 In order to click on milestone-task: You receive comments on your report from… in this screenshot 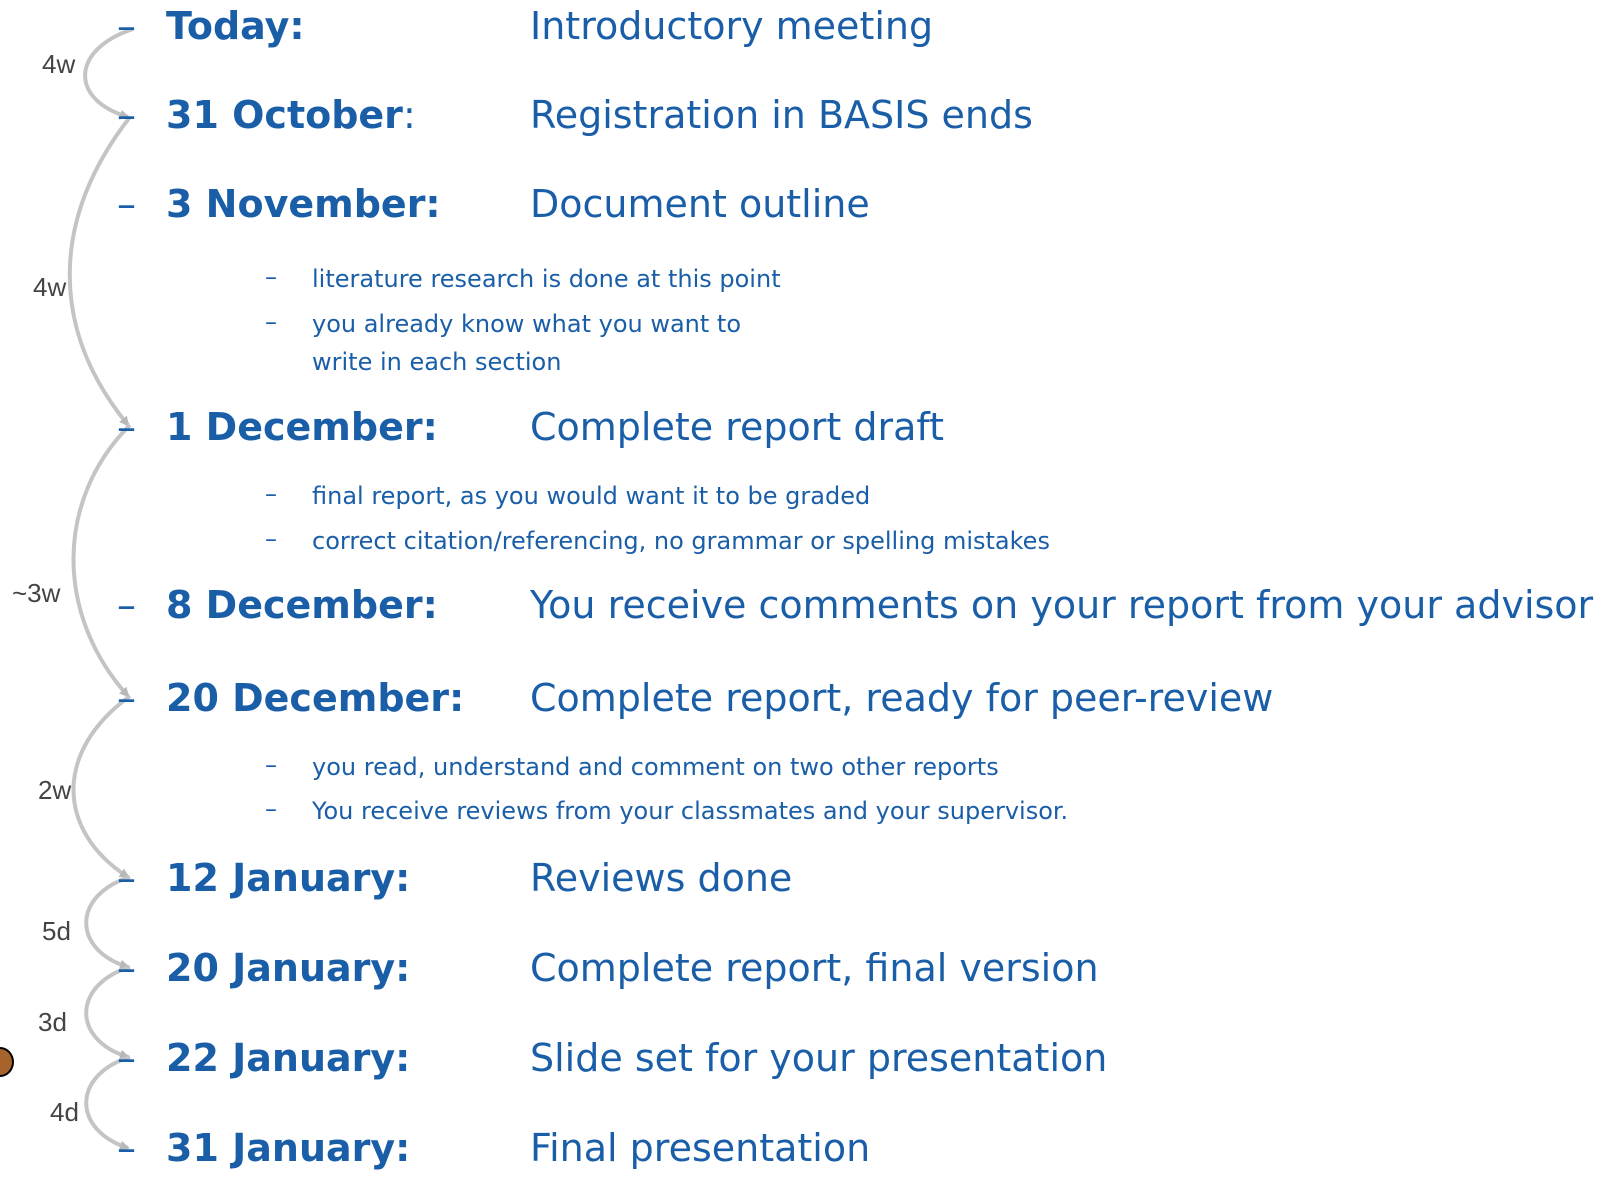, I will do `click(1062, 605)`.